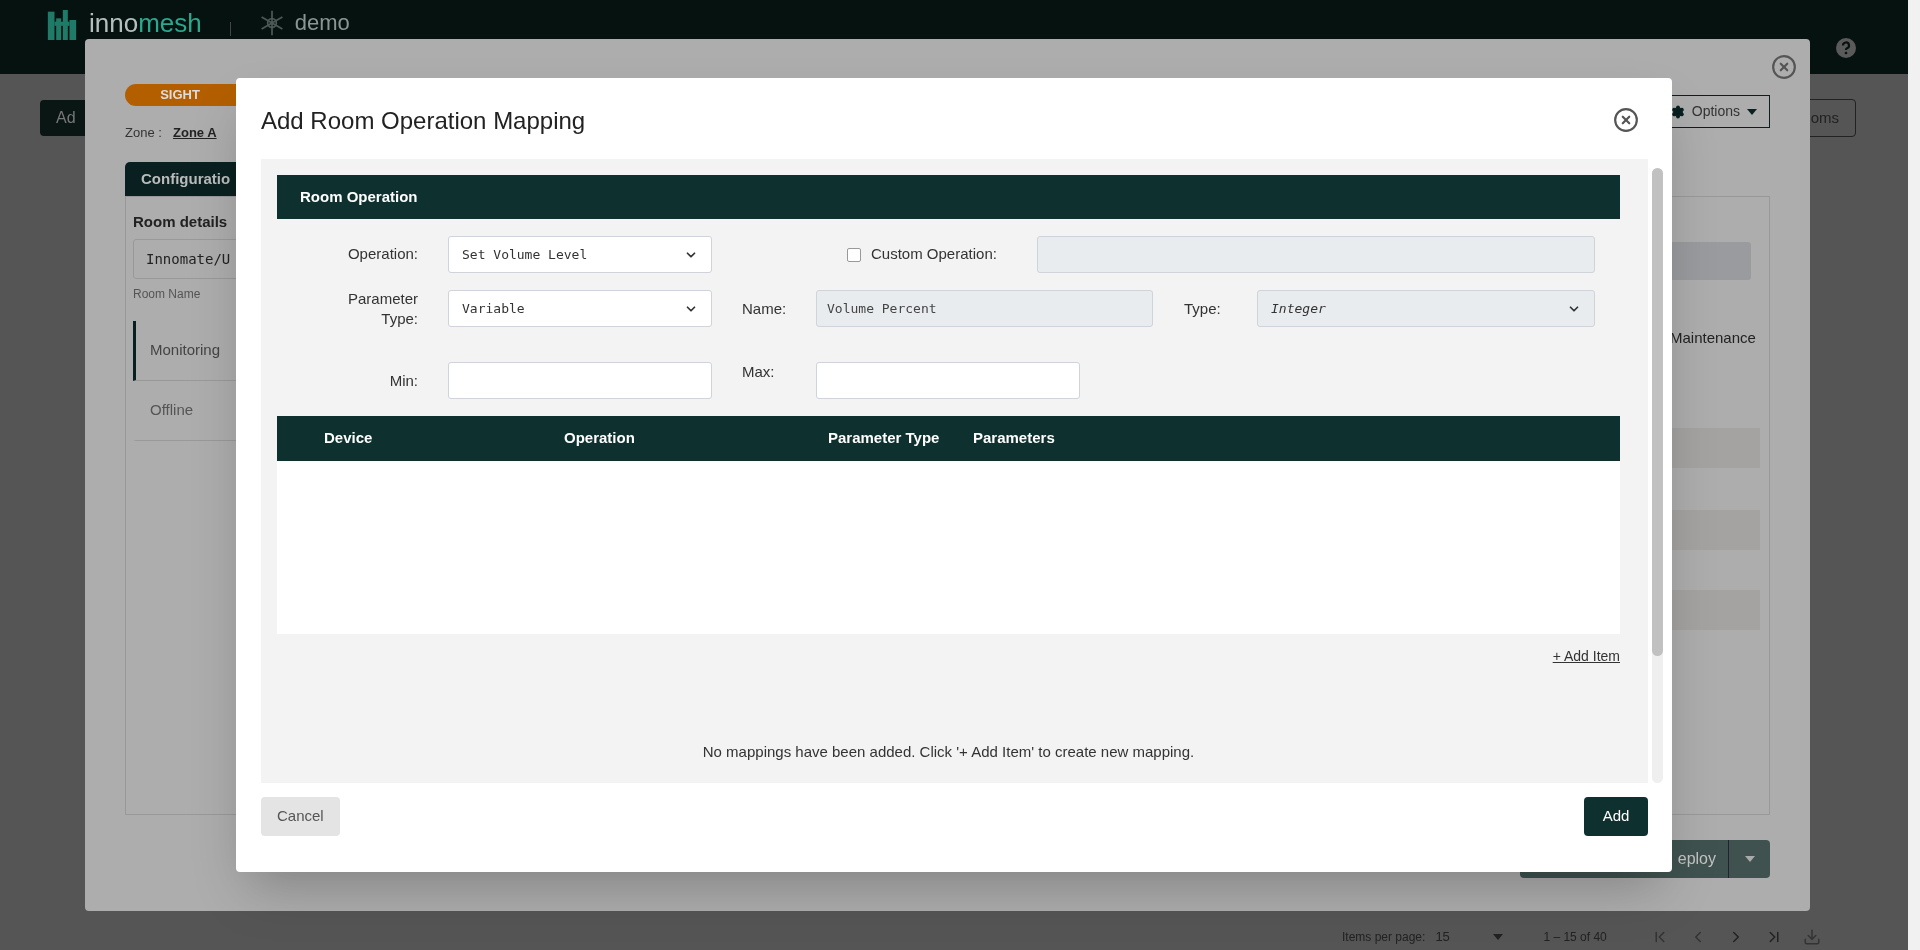 This screenshot has height=950, width=1920. Describe the element at coordinates (1616, 816) in the screenshot. I see `add-button: Add` at that location.